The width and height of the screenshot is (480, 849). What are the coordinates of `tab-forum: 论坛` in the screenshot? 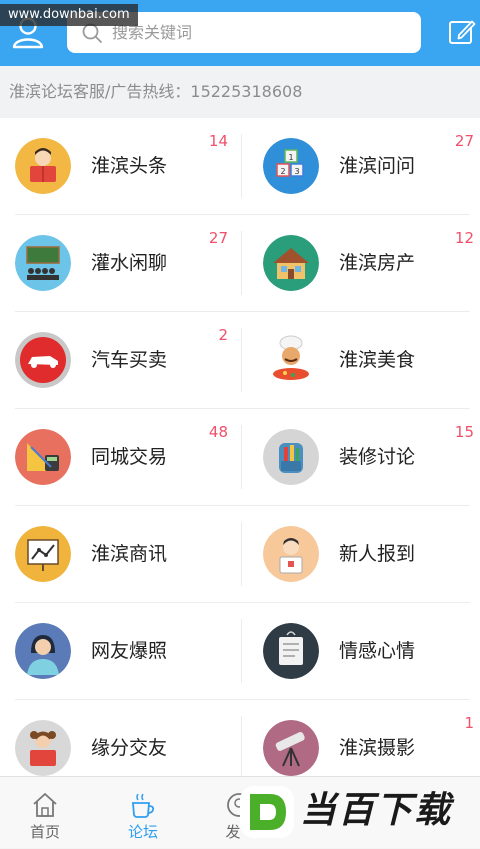 It's located at (143, 813).